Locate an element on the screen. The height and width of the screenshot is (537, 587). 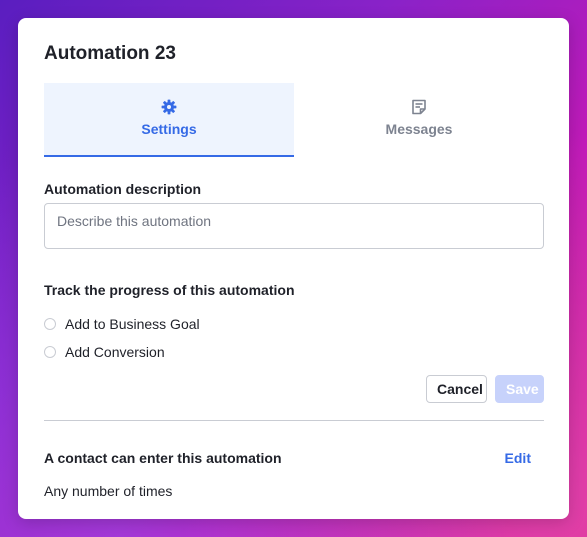
gear-icon is located at coordinates (169, 107).